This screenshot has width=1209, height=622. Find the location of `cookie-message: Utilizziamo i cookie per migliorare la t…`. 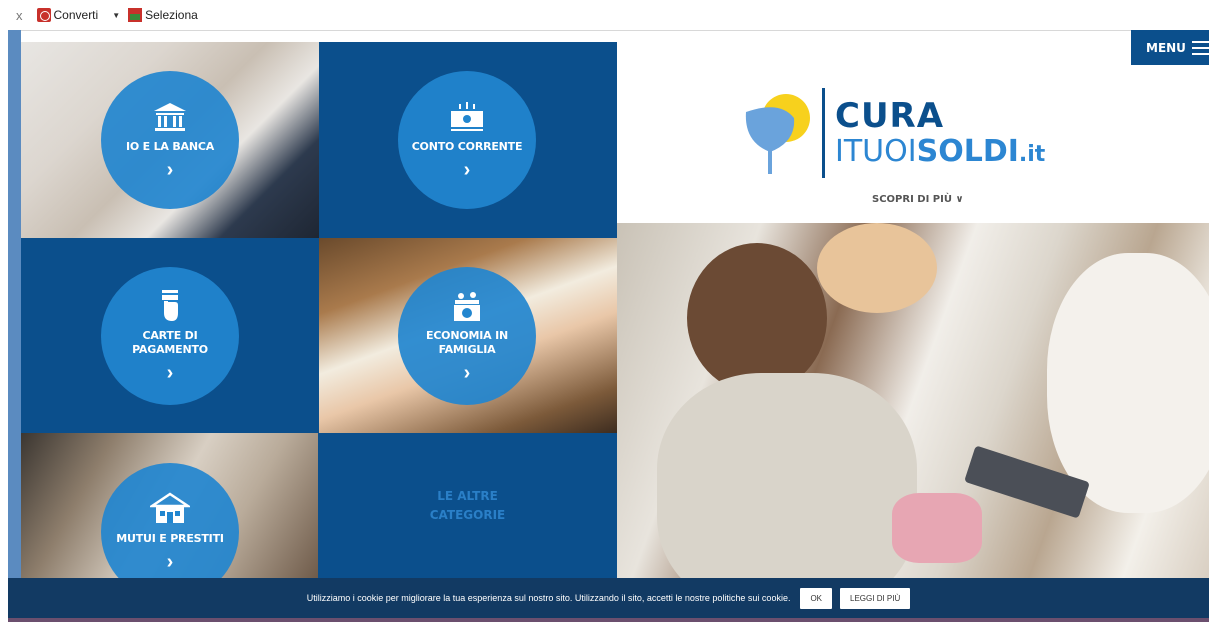

cookie-message: Utilizziamo i cookie per migliorare la t… is located at coordinates (548, 598).